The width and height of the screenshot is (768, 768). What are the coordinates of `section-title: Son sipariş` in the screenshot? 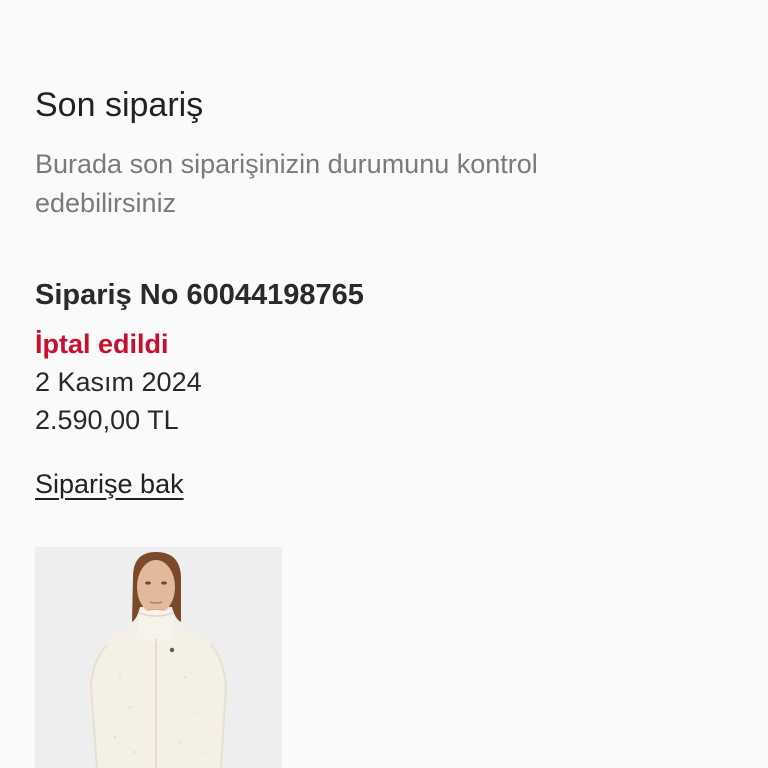 It's located at (119, 105).